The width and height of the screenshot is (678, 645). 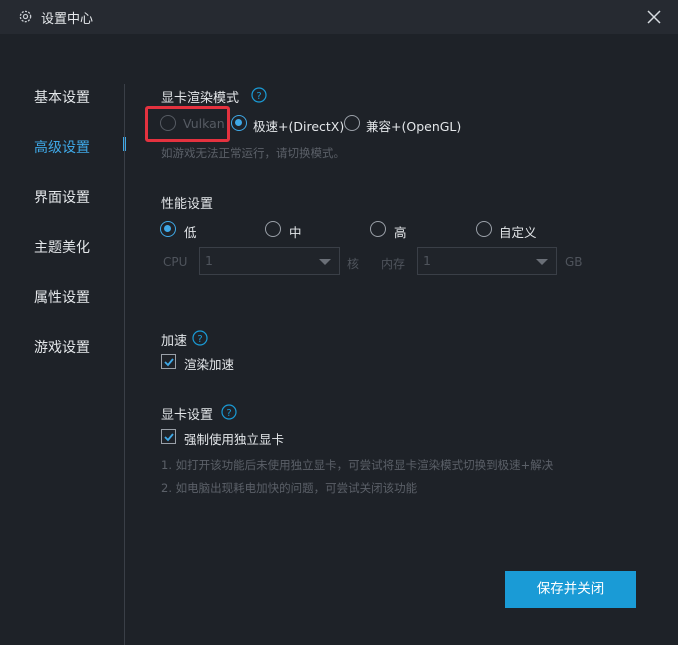 I want to click on gpu-note-2: 2. 如电脑出现耗电加快的问题，可尝试关闭该功能, so click(x=289, y=488).